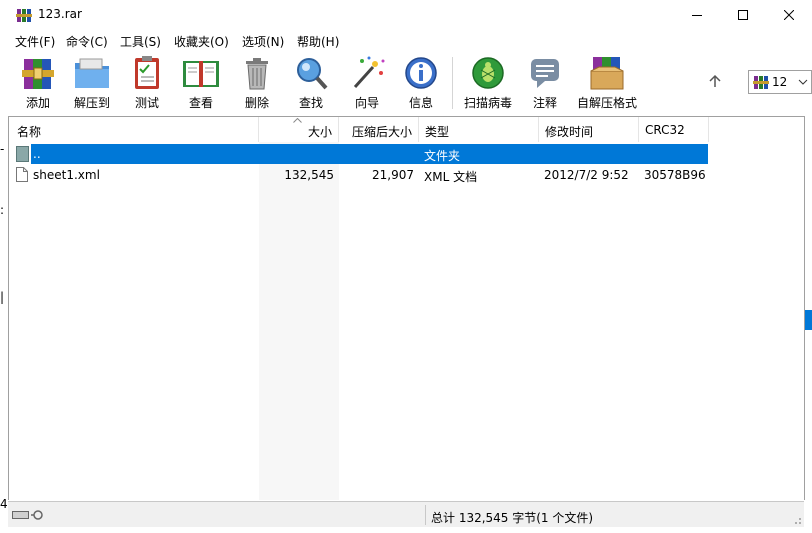 The image size is (812, 533). I want to click on background-window-glyph: -, so click(2, 149).